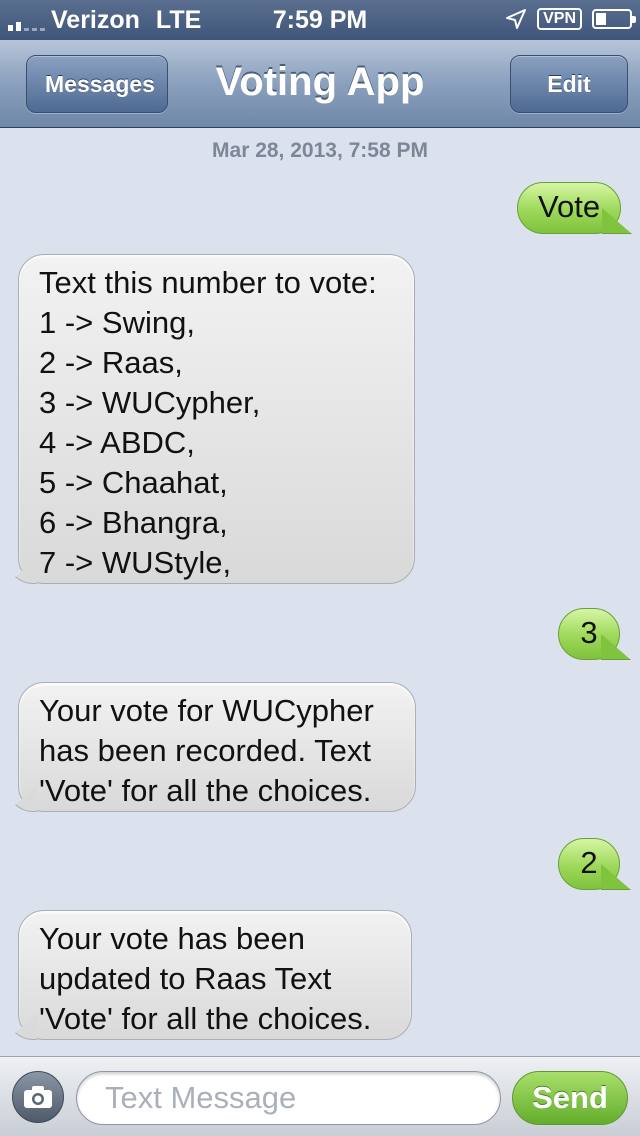 This screenshot has height=1136, width=640. I want to click on back-button-label: Messages, so click(100, 83).